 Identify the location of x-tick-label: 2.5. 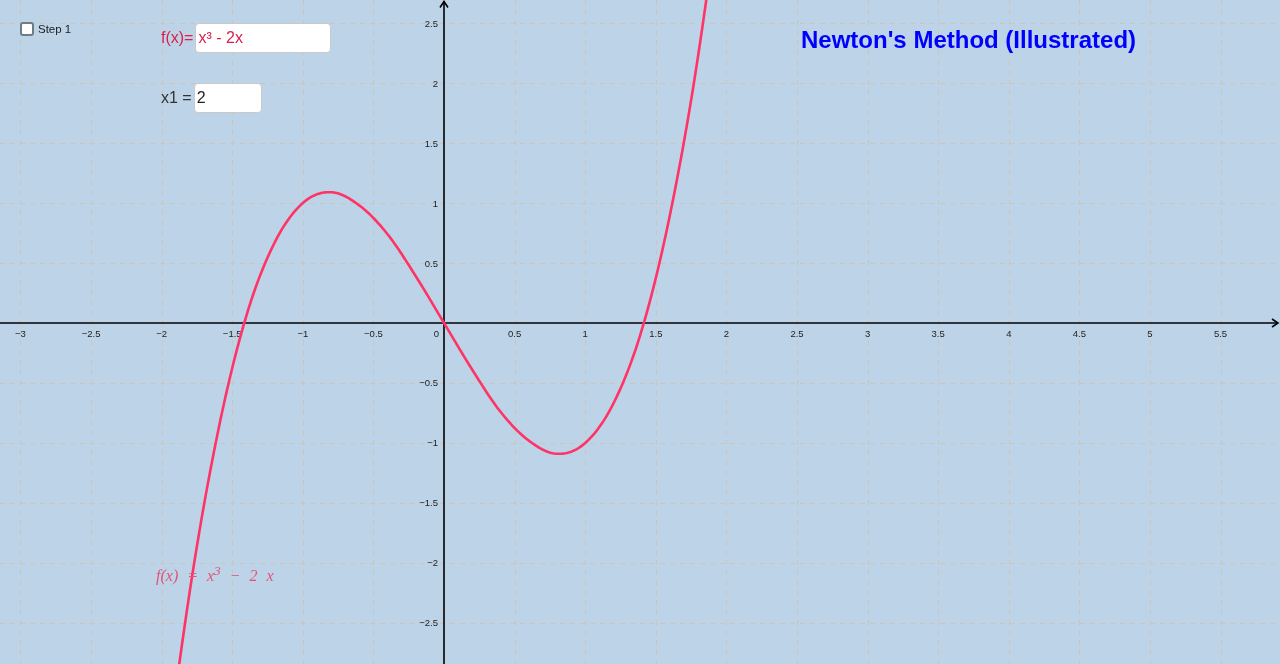
(797, 333).